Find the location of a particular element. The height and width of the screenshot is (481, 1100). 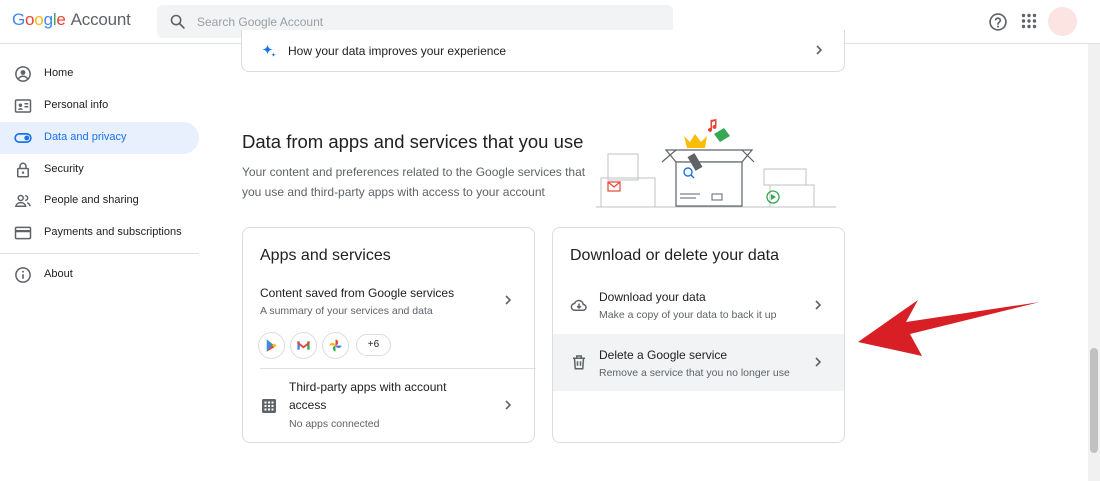

row-title-line2: access is located at coordinates (308, 405).